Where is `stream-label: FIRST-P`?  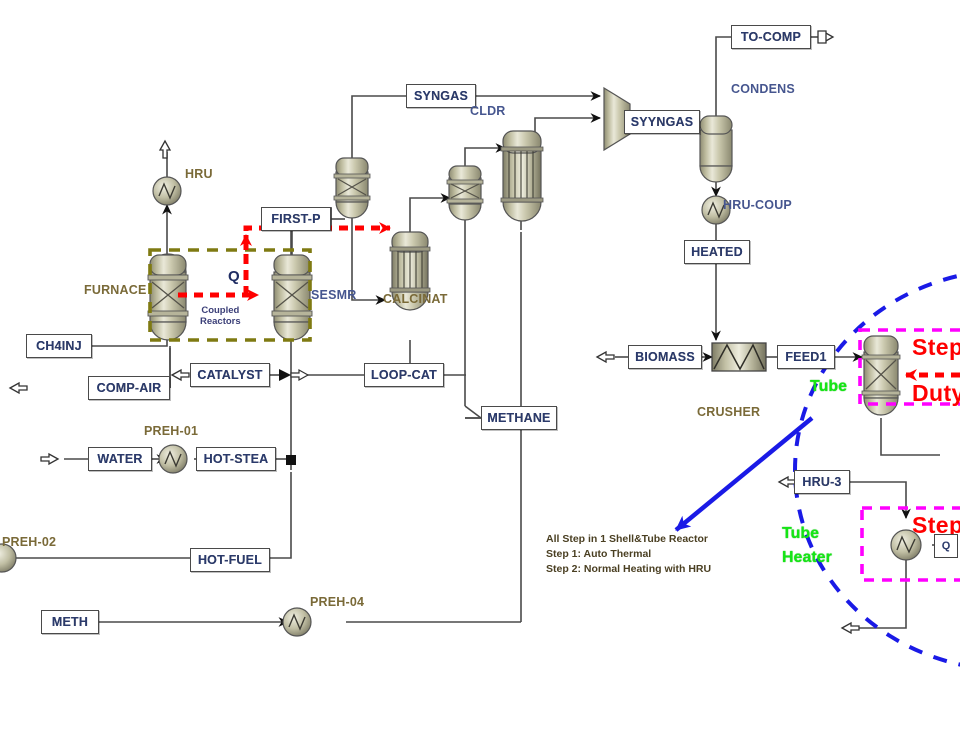 stream-label: FIRST-P is located at coordinates (296, 218).